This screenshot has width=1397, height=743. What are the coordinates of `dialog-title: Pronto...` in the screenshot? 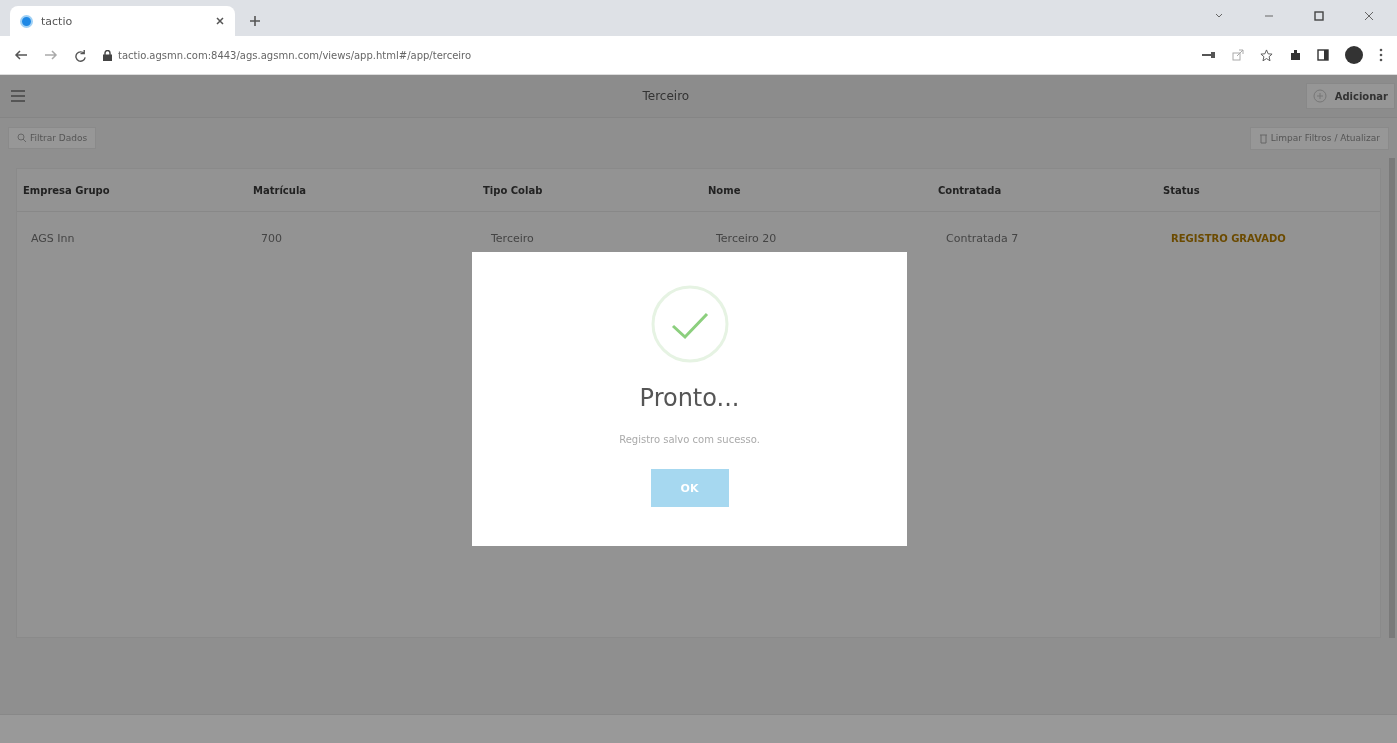 It's located at (689, 398).